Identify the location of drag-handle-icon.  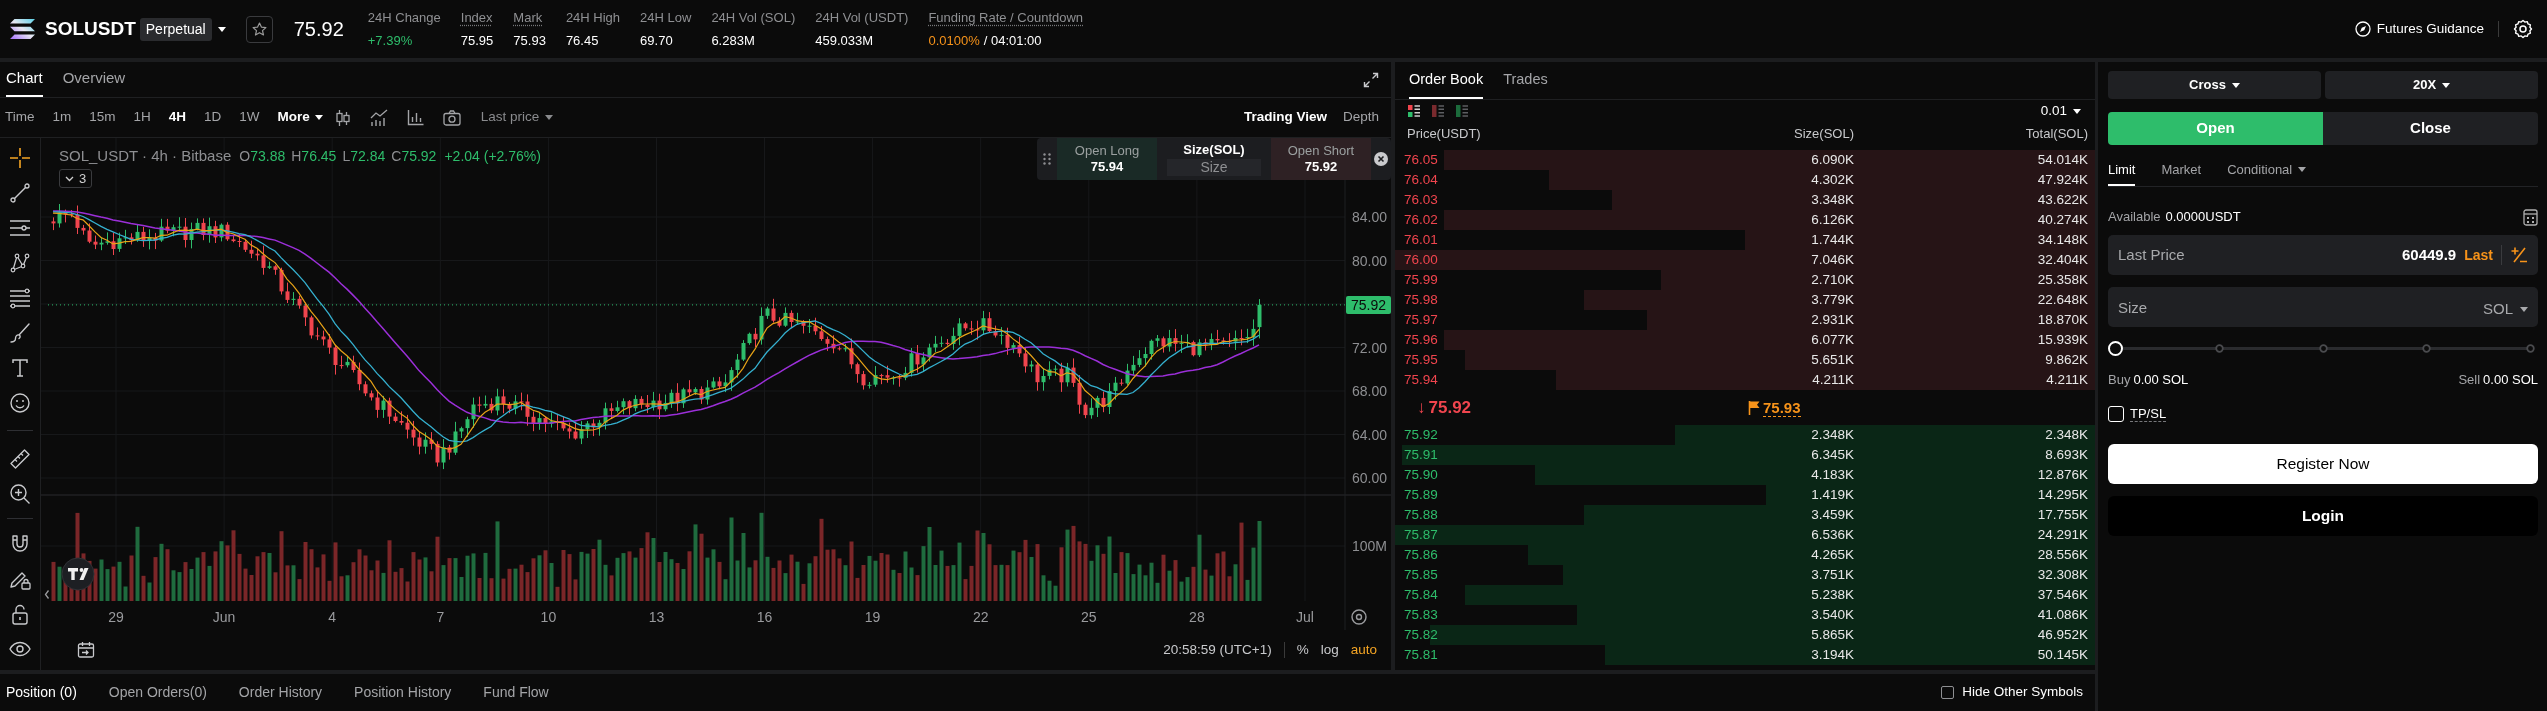
(1047, 159).